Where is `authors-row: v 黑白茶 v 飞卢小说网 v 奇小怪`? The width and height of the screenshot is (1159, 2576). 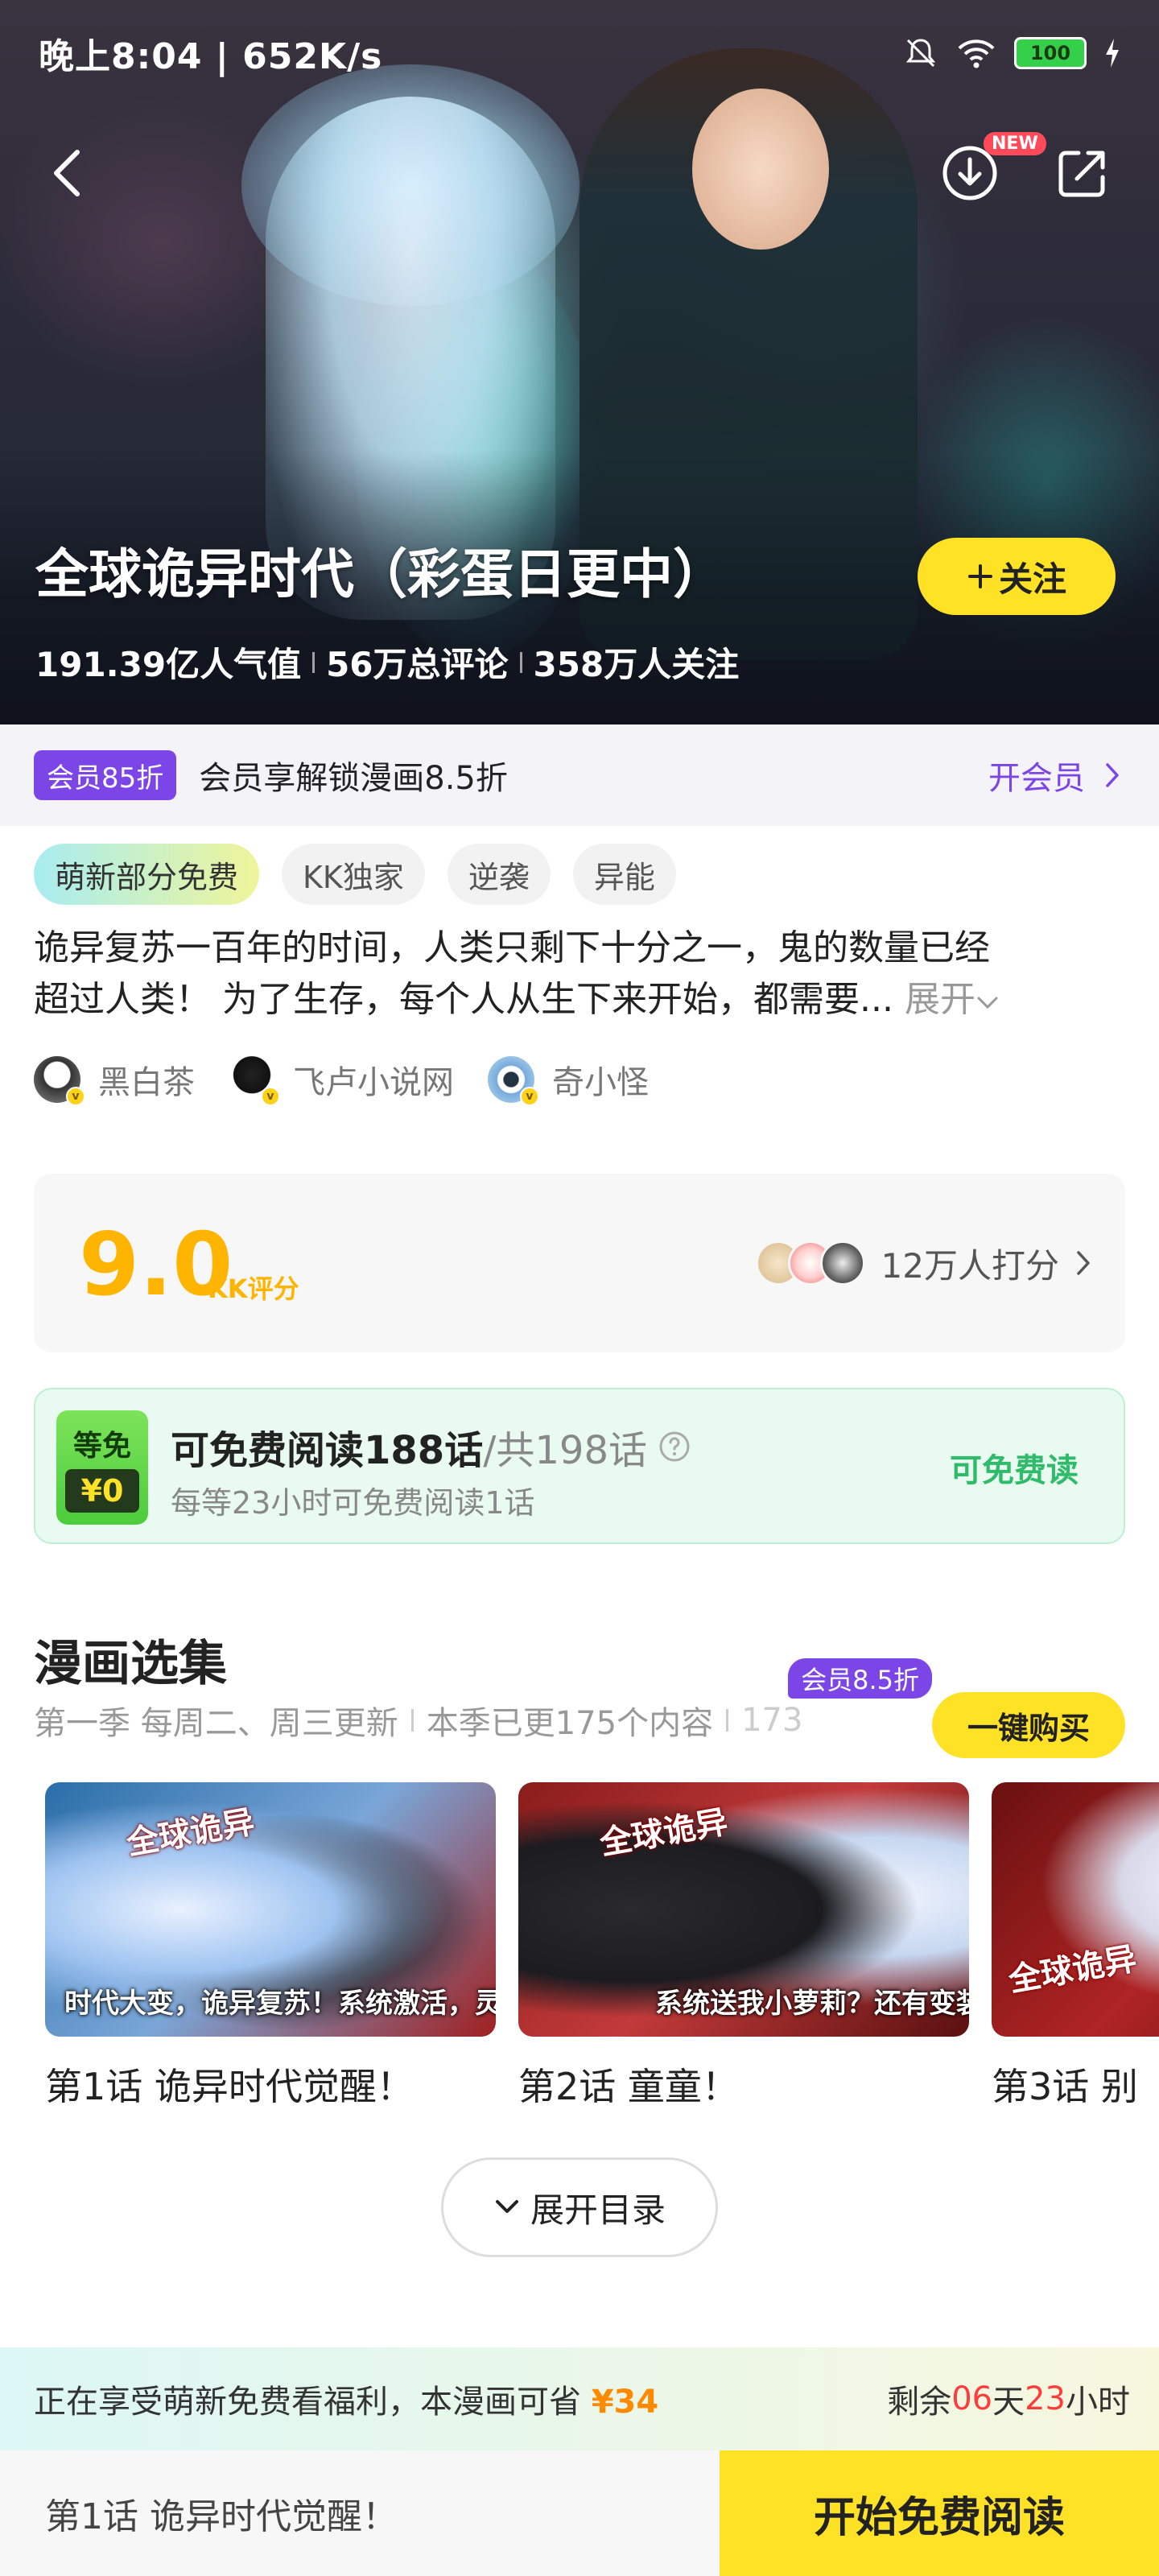
authors-row: v 黑白茶 v 飞卢小说网 v 奇小怪 is located at coordinates (341, 1081).